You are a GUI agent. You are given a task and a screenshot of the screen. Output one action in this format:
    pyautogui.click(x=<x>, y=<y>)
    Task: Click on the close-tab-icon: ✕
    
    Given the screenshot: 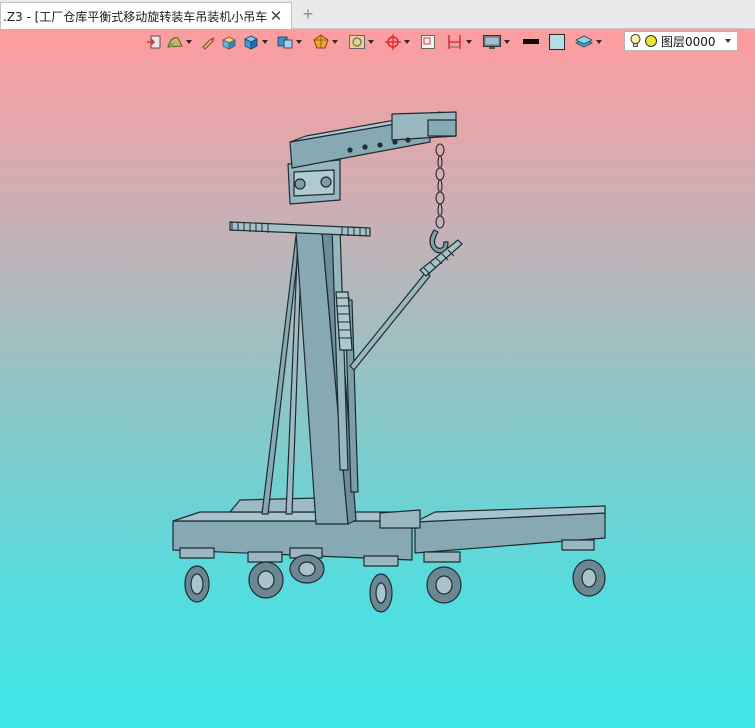 What is the action you would take?
    pyautogui.click(x=276, y=16)
    